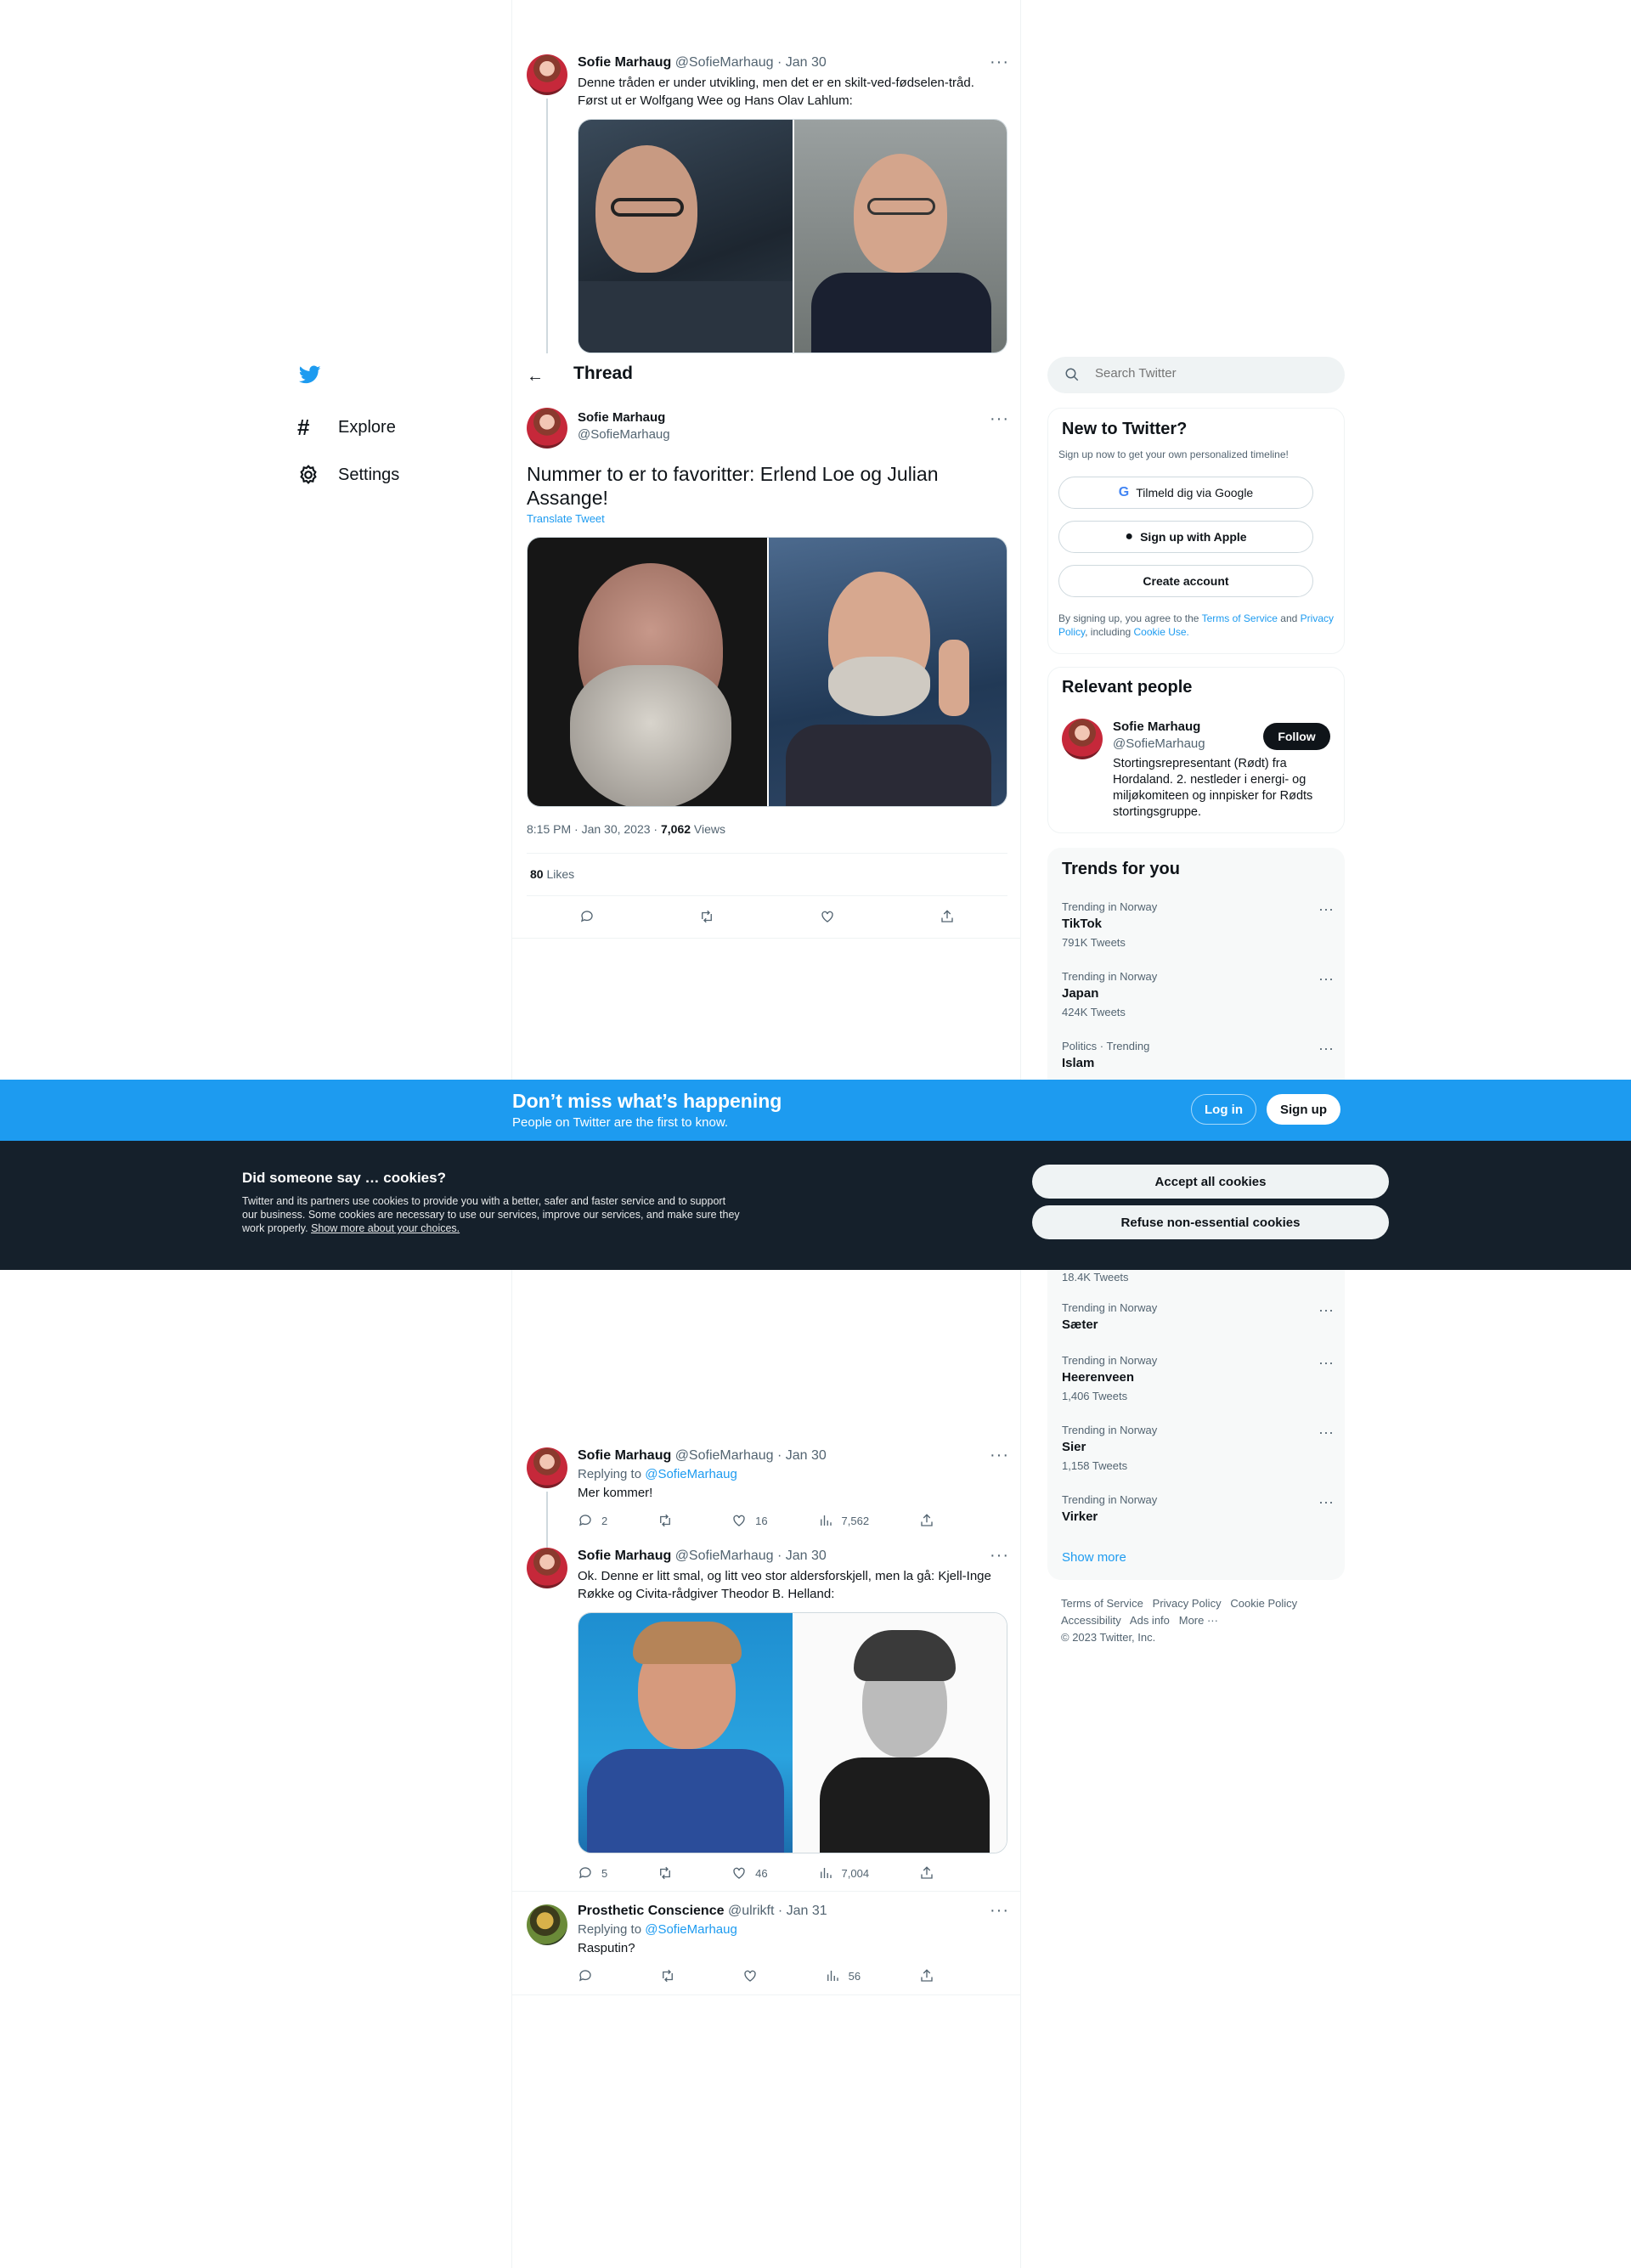 This screenshot has height=2268, width=1631. I want to click on footer-accessibility: Accessibility, so click(1091, 1620).